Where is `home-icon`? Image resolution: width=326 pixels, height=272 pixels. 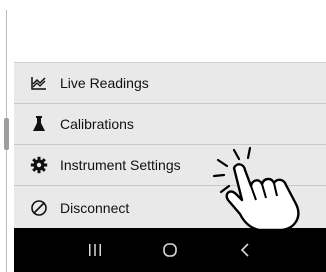
home-icon is located at coordinates (170, 250).